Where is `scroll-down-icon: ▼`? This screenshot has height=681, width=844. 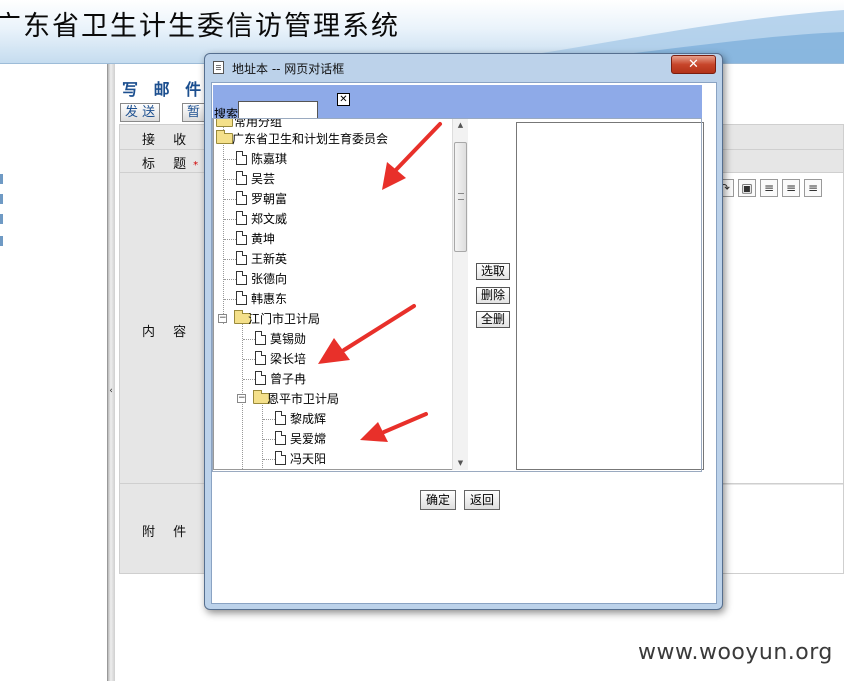
scroll-down-icon: ▼ is located at coordinates (460, 463).